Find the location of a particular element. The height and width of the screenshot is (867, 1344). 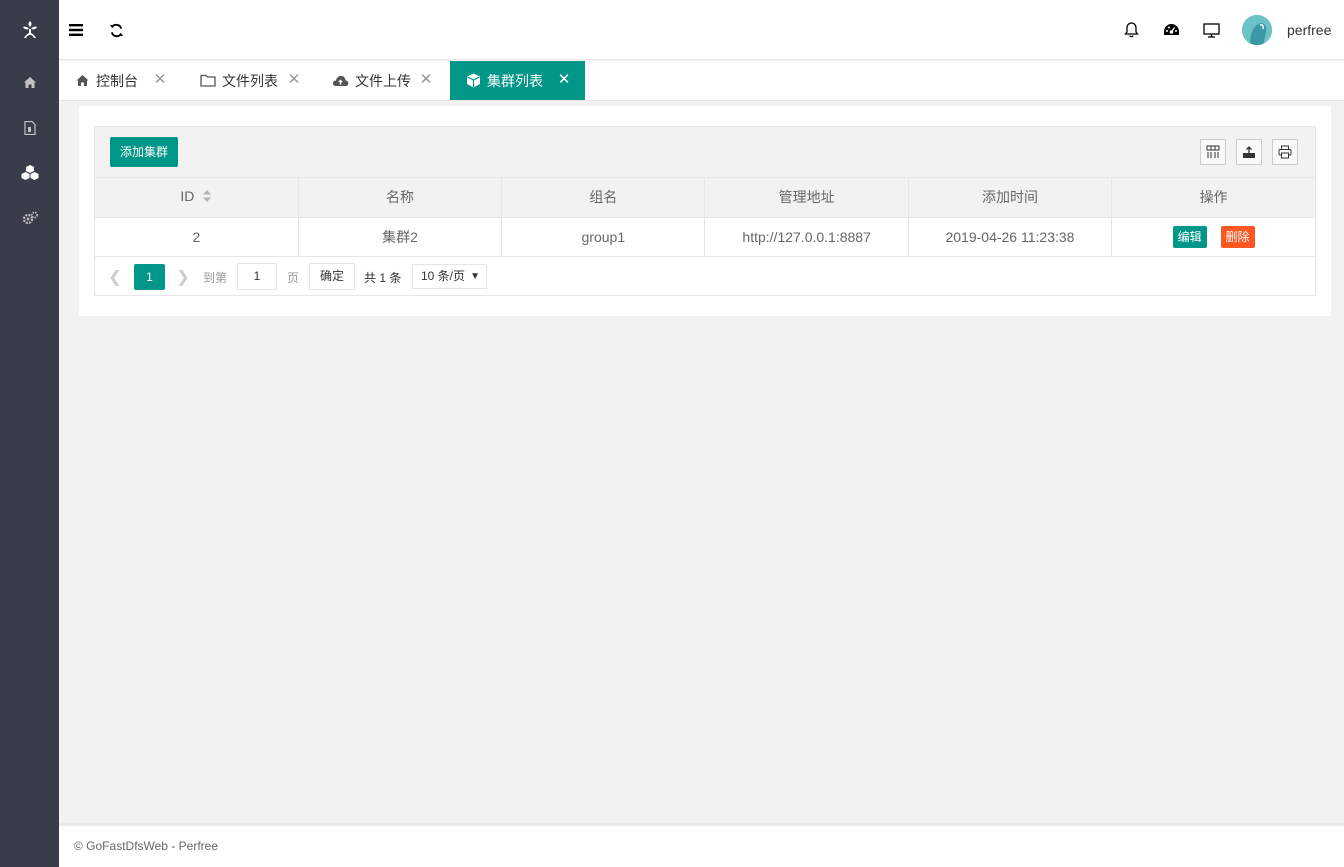

column-header-url: 管理地址 is located at coordinates (806, 198).